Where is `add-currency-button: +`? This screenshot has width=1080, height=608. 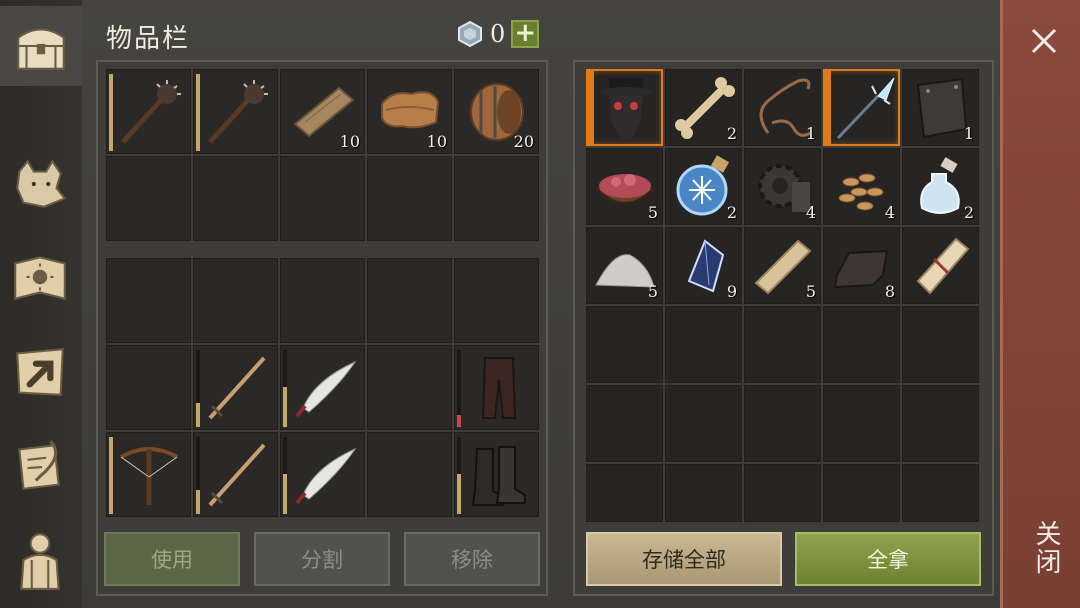
add-currency-button: + is located at coordinates (525, 34).